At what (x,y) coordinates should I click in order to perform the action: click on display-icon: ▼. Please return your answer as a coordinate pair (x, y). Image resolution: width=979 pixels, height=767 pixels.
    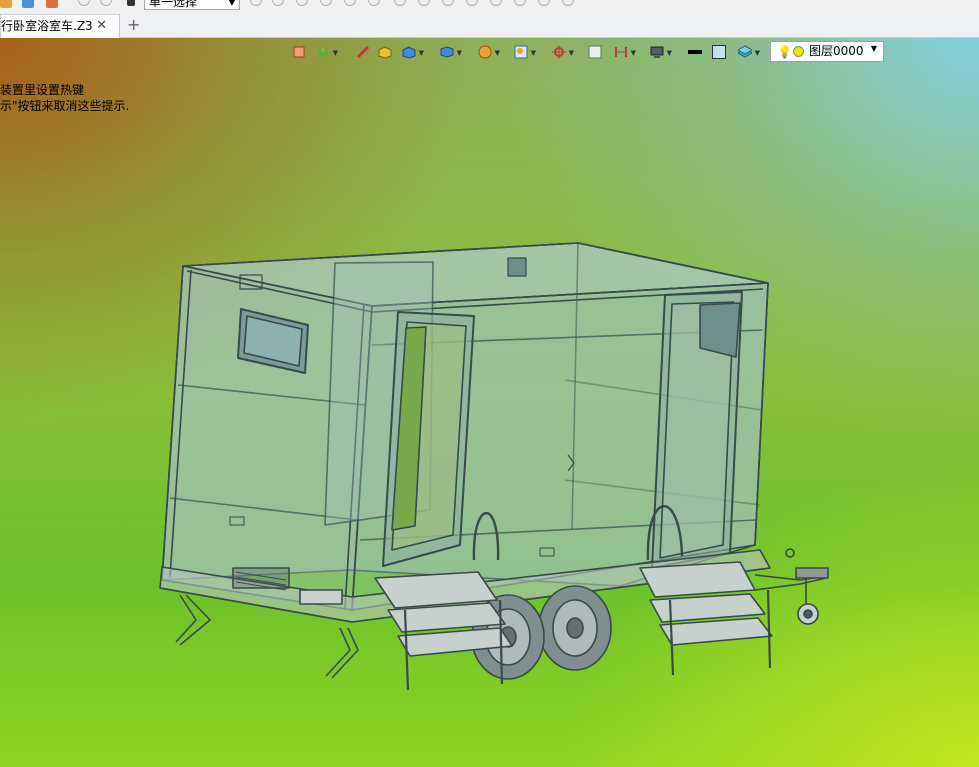
    Looking at the image, I should click on (661, 52).